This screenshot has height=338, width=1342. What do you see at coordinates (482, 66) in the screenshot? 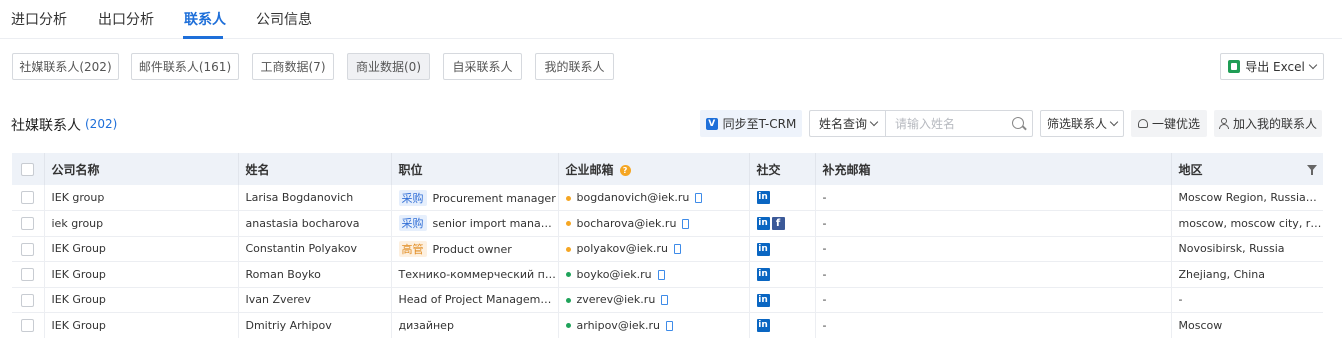
I see `filter-self-collected: 自采联系人` at bounding box center [482, 66].